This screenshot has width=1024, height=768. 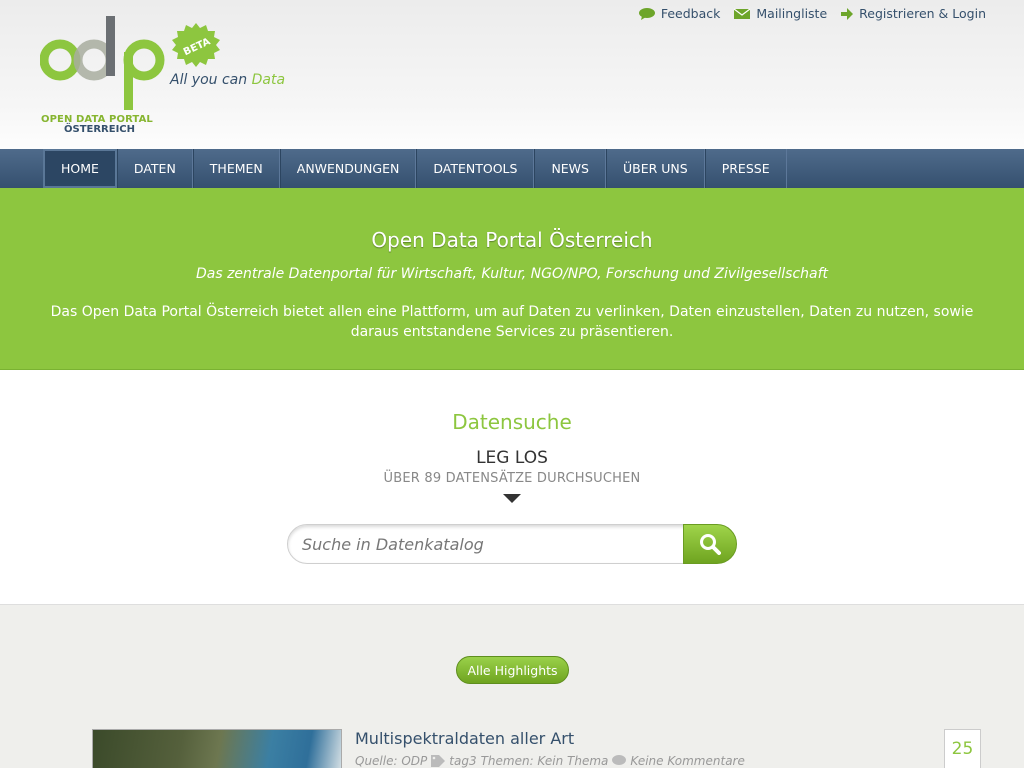 I want to click on post-themes: Themen: Kein Thema, so click(x=545, y=761).